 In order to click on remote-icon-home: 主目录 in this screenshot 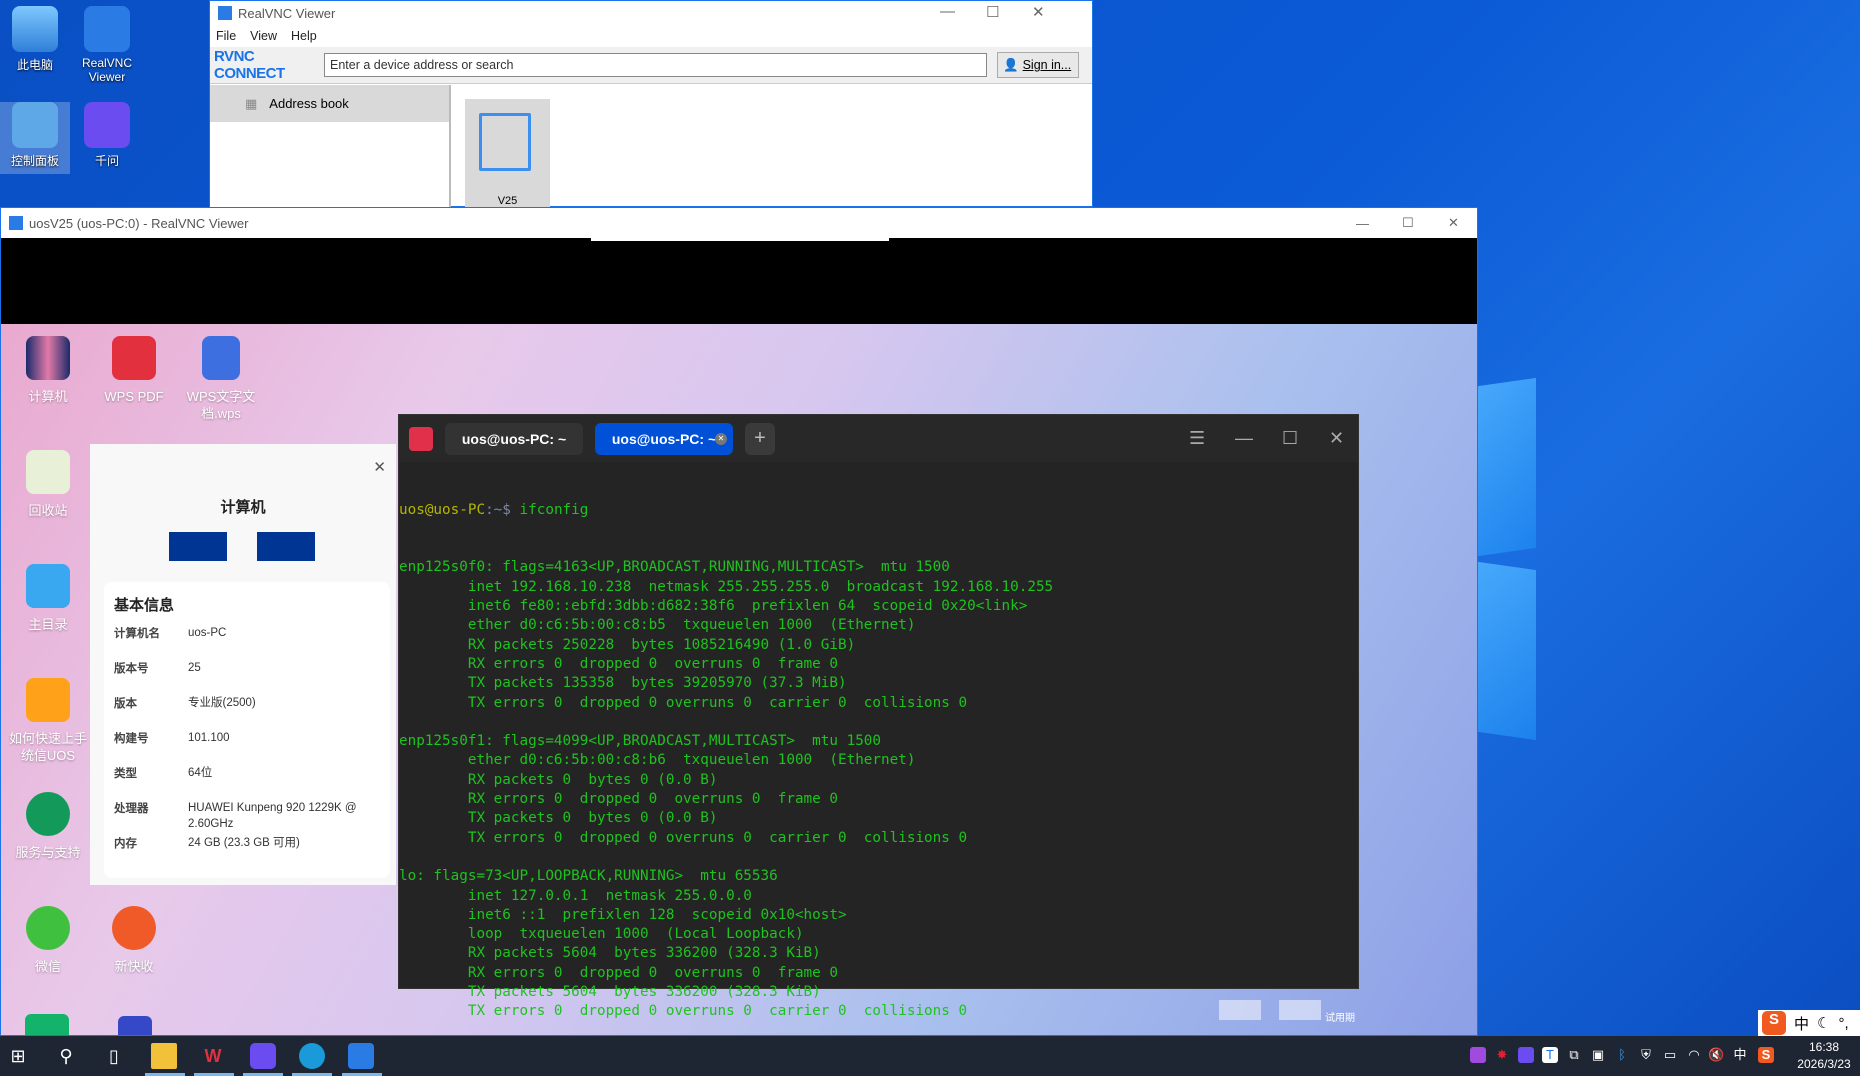, I will do `click(48, 598)`.